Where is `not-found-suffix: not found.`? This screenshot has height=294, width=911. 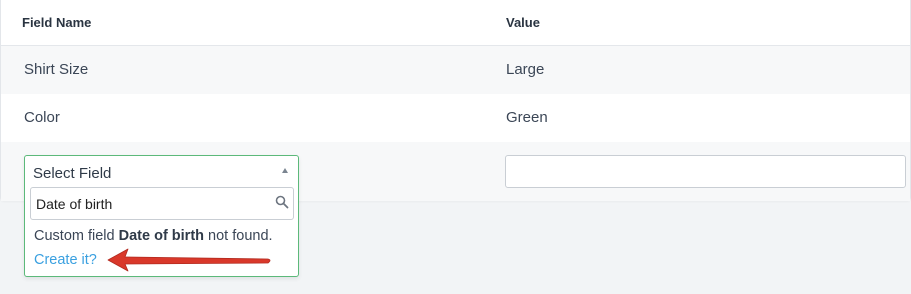
not-found-suffix: not found. is located at coordinates (238, 236).